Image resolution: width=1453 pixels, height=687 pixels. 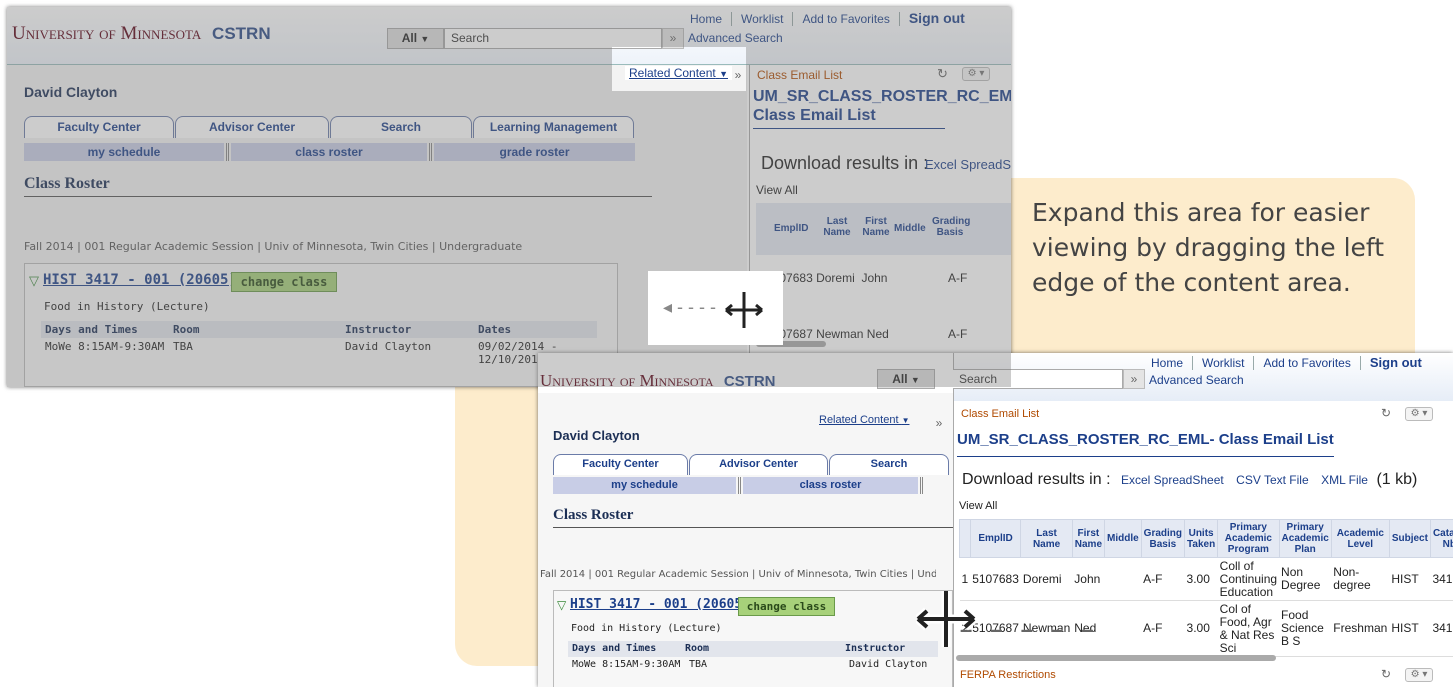 I want to click on row-units: 3.00, so click(x=1201, y=628).